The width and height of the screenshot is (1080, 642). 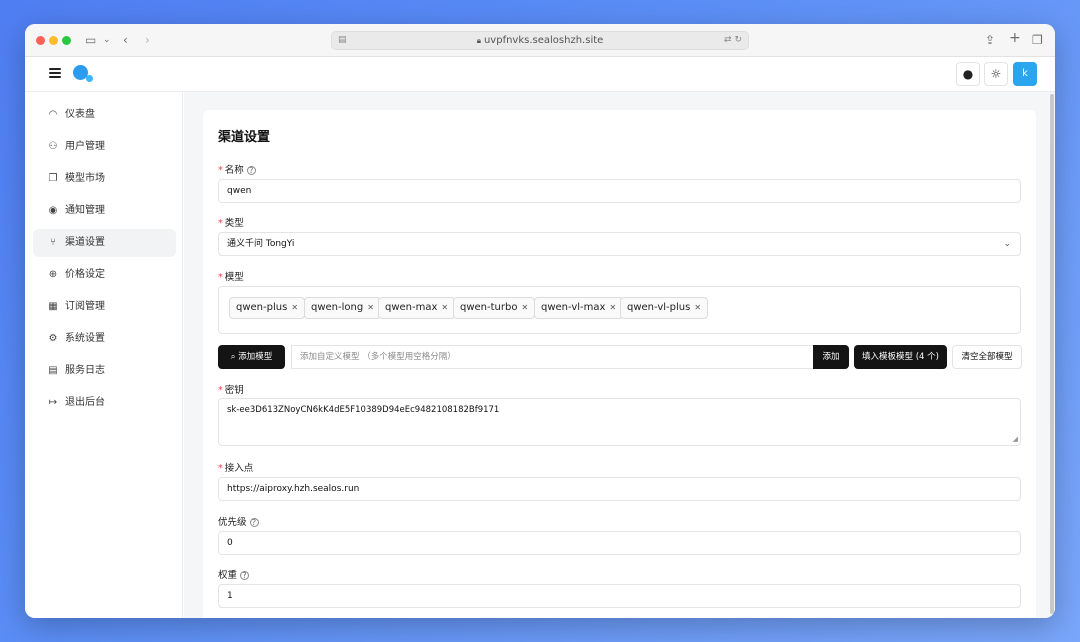 What do you see at coordinates (540, 74) in the screenshot?
I see `app-header: ● ☼ k` at bounding box center [540, 74].